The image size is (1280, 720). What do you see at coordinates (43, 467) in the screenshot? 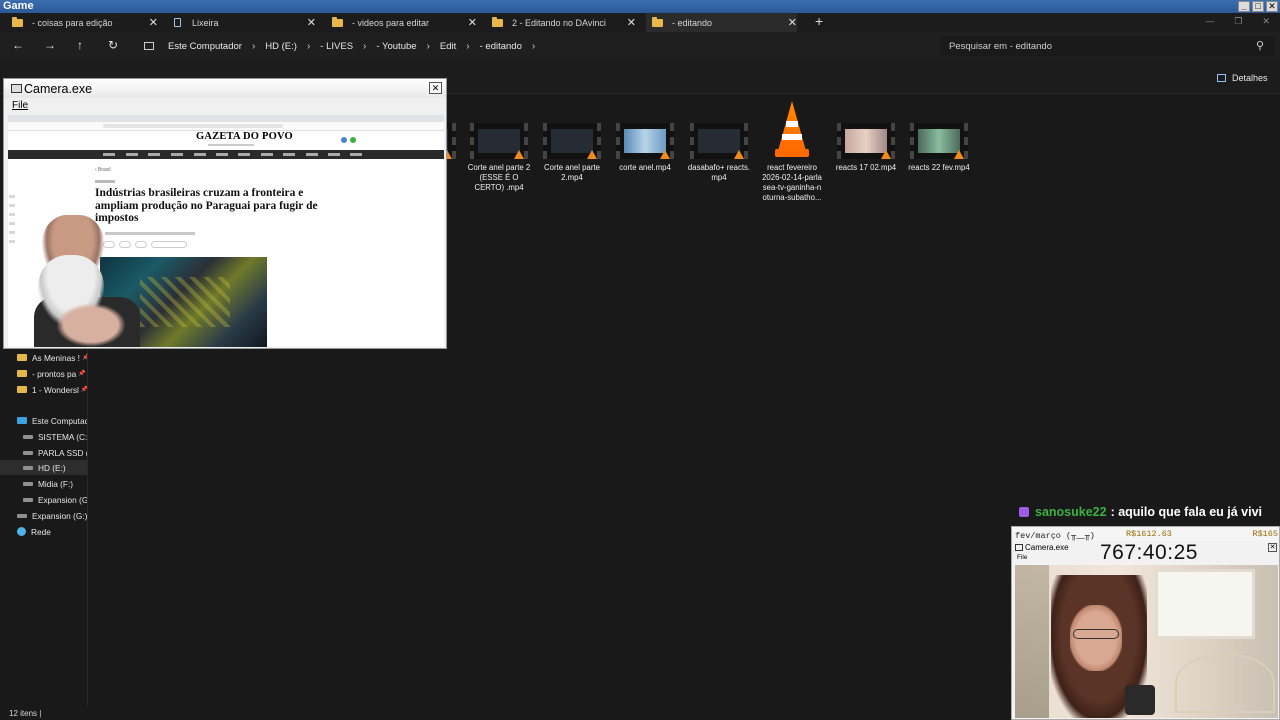
I see `sidebar-item-hd-e: HD (E:)` at bounding box center [43, 467].